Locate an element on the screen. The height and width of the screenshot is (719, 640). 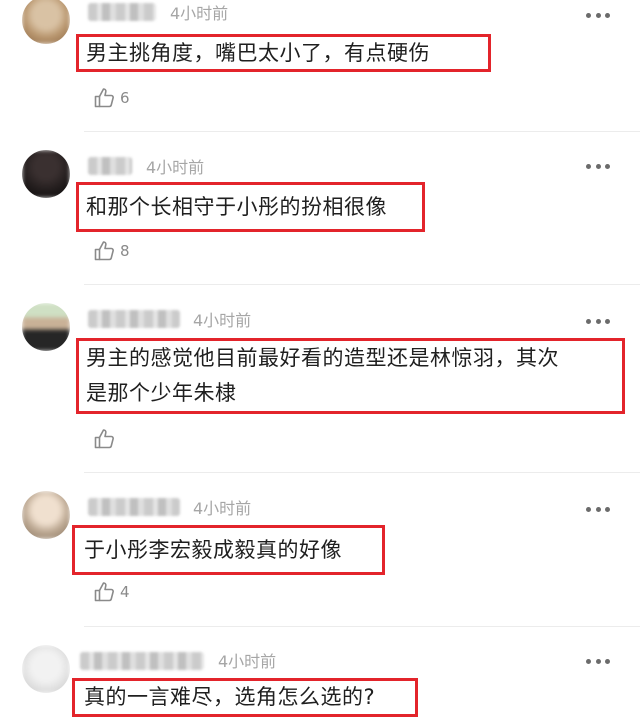
like-count: 6 is located at coordinates (125, 98).